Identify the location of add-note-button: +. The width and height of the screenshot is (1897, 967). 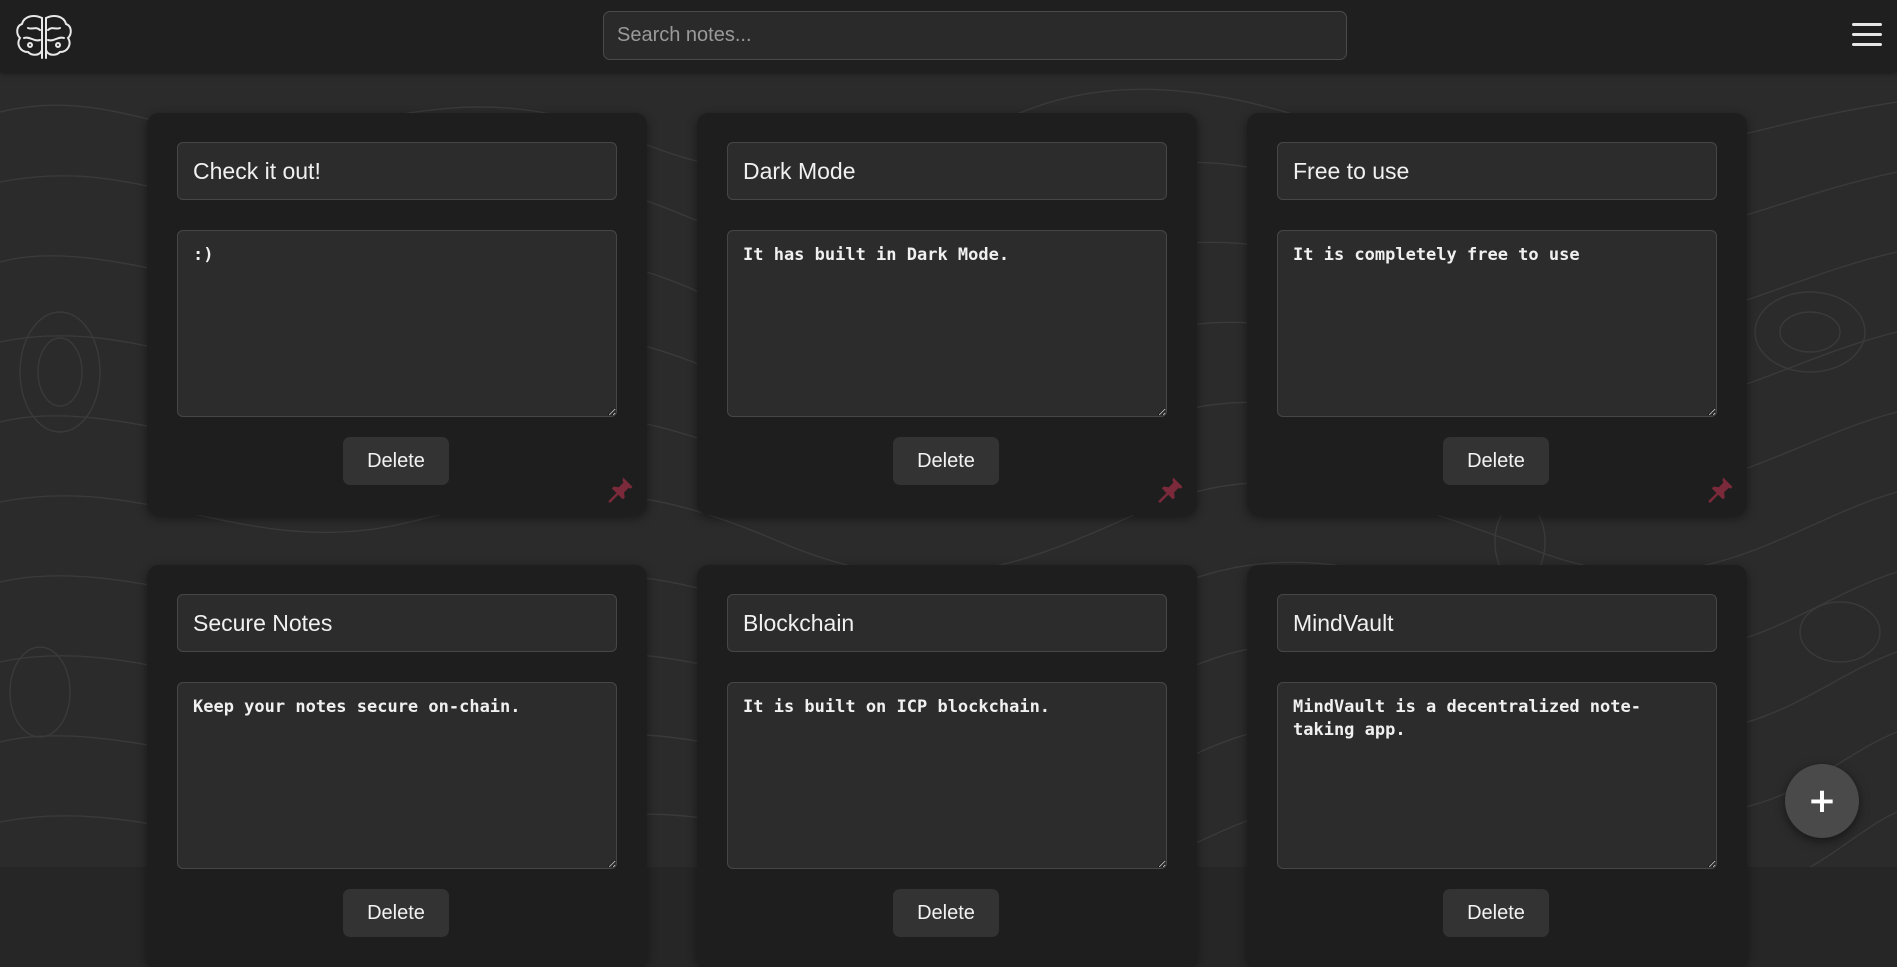
(1822, 801).